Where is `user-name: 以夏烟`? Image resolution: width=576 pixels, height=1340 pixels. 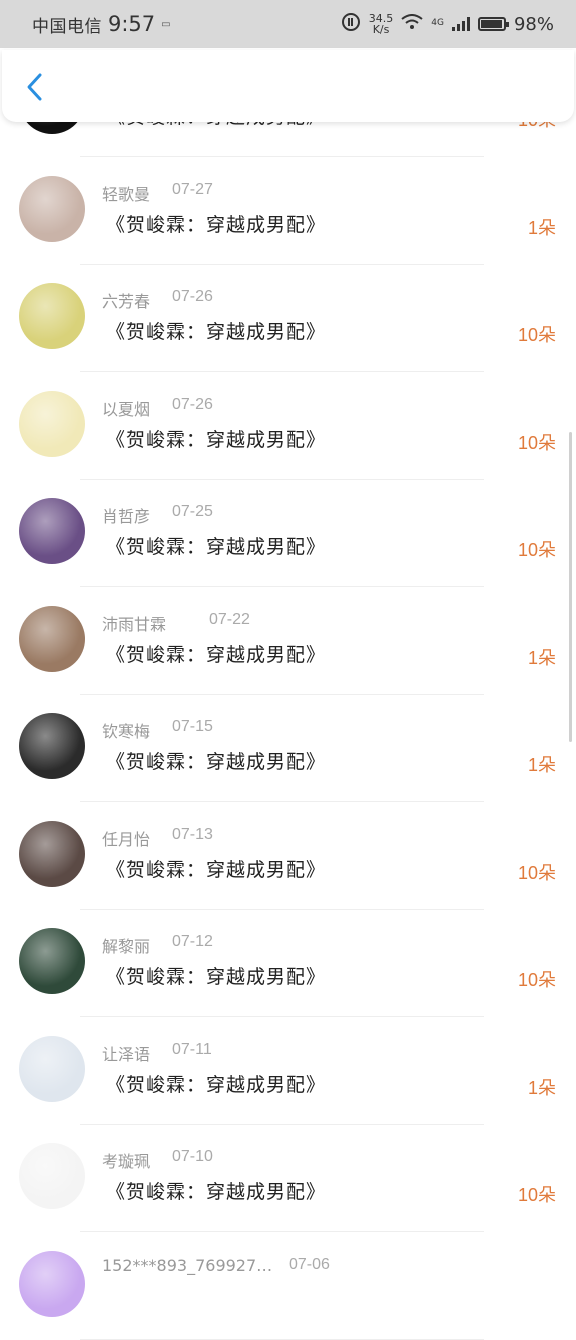 user-name: 以夏烟 is located at coordinates (126, 409).